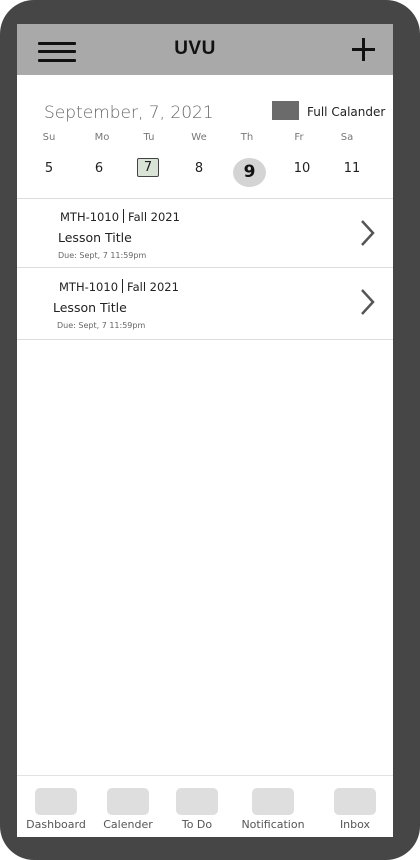 Image resolution: width=420 pixels, height=860 pixels. Describe the element at coordinates (355, 824) in the screenshot. I see `nav-inbox-label: Inbox` at that location.